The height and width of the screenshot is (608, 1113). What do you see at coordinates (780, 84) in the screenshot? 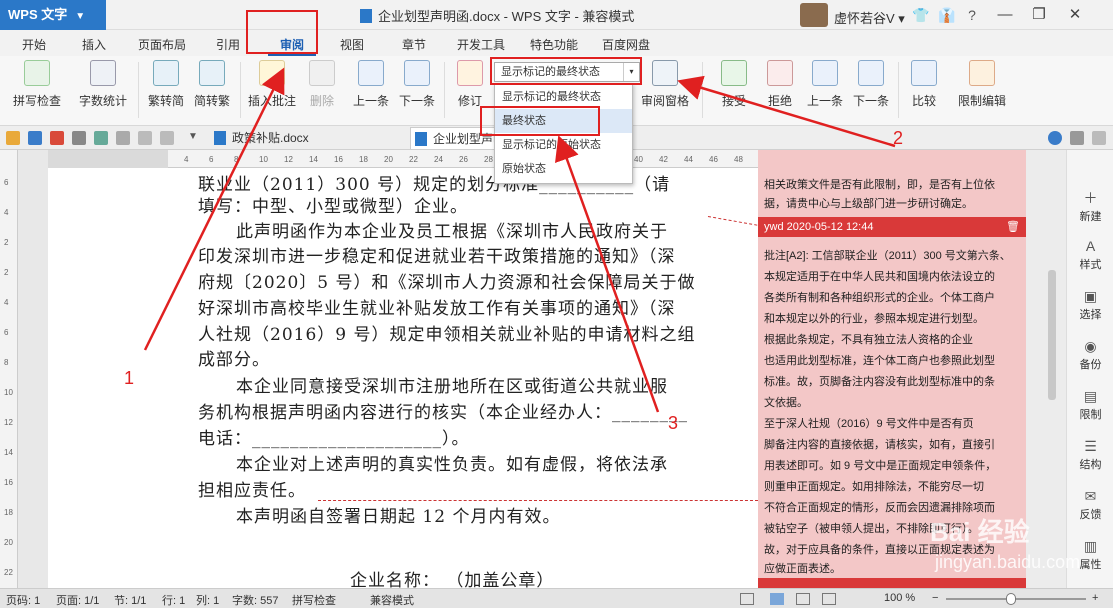
I see `reject-button: 拒绝` at bounding box center [780, 84].